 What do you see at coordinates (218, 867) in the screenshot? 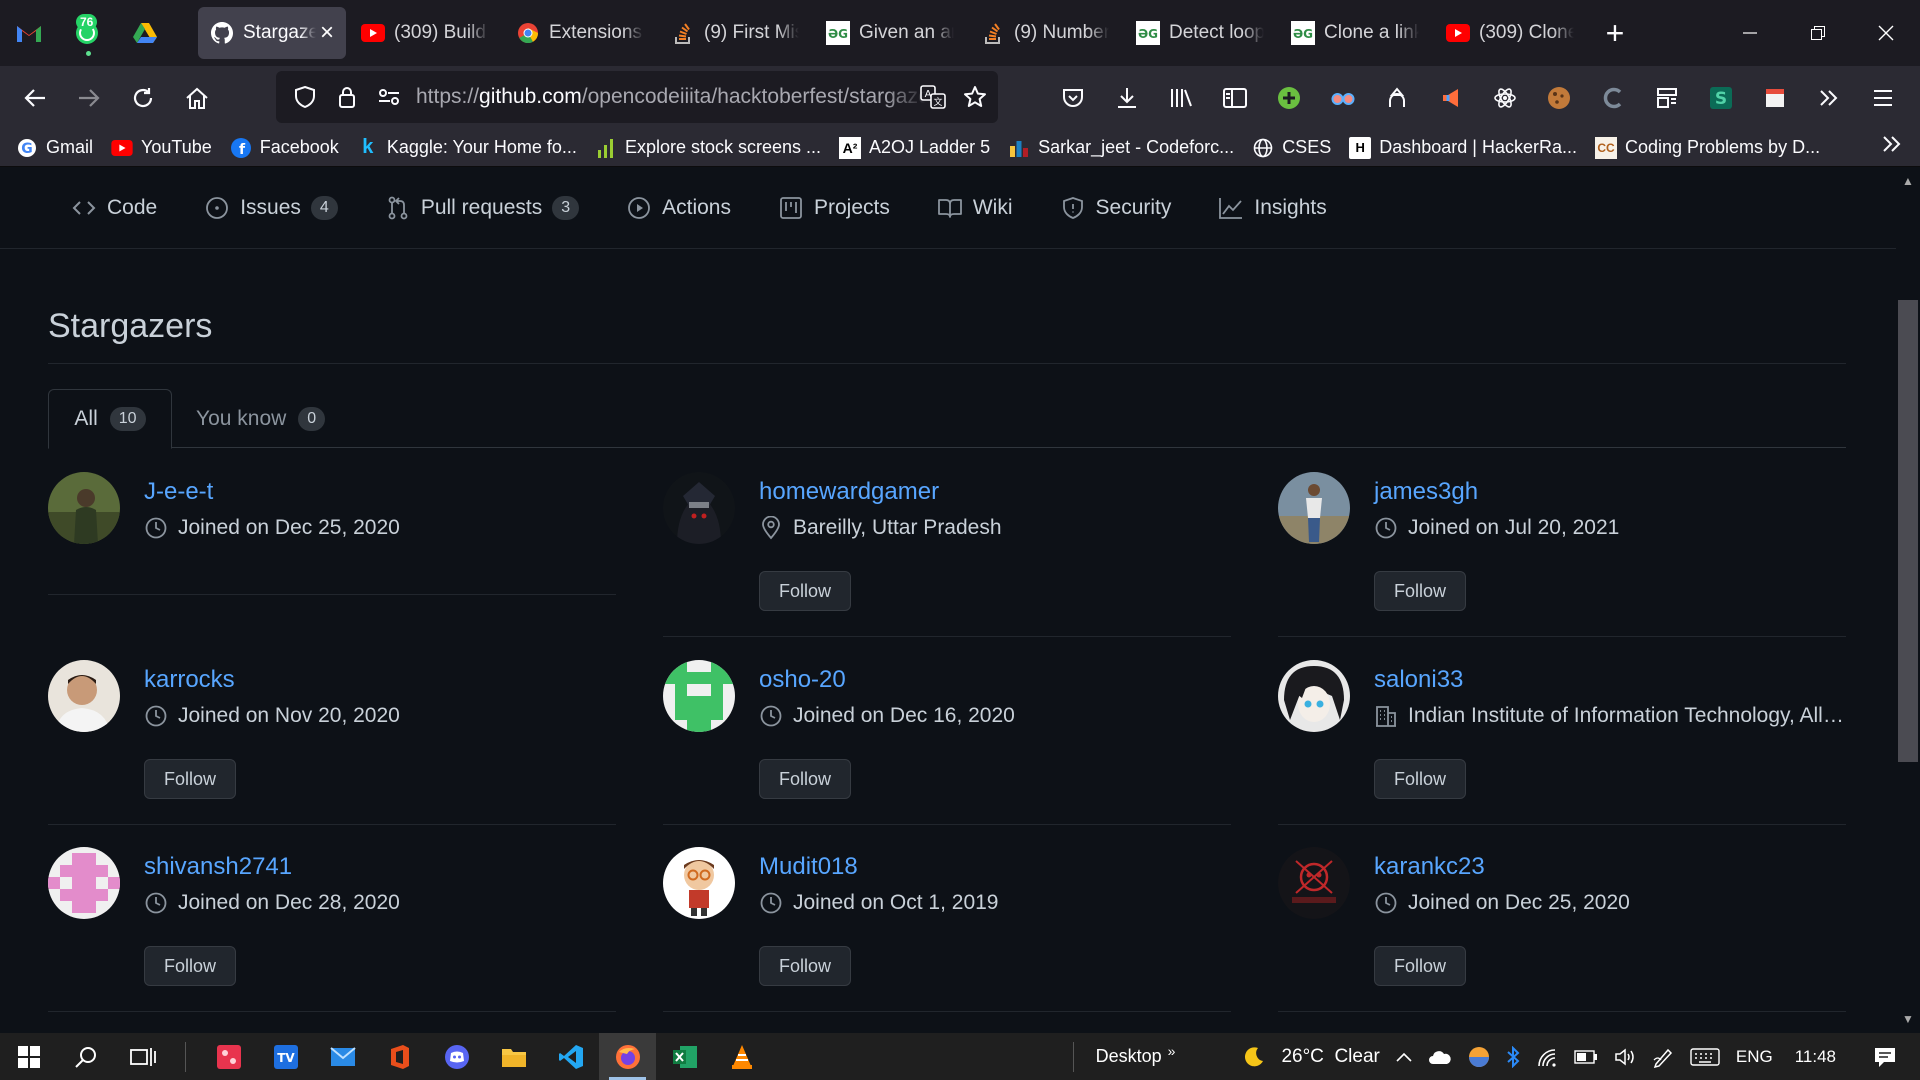
I see `username-link: shivansh2741` at bounding box center [218, 867].